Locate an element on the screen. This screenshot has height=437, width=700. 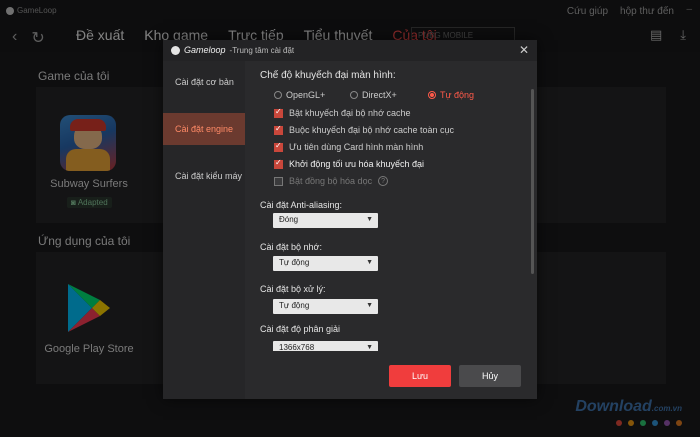
checkbox-enable-cache-label: Bật khuyếch đại bộ nhớ cache is located at coordinates (350, 113).